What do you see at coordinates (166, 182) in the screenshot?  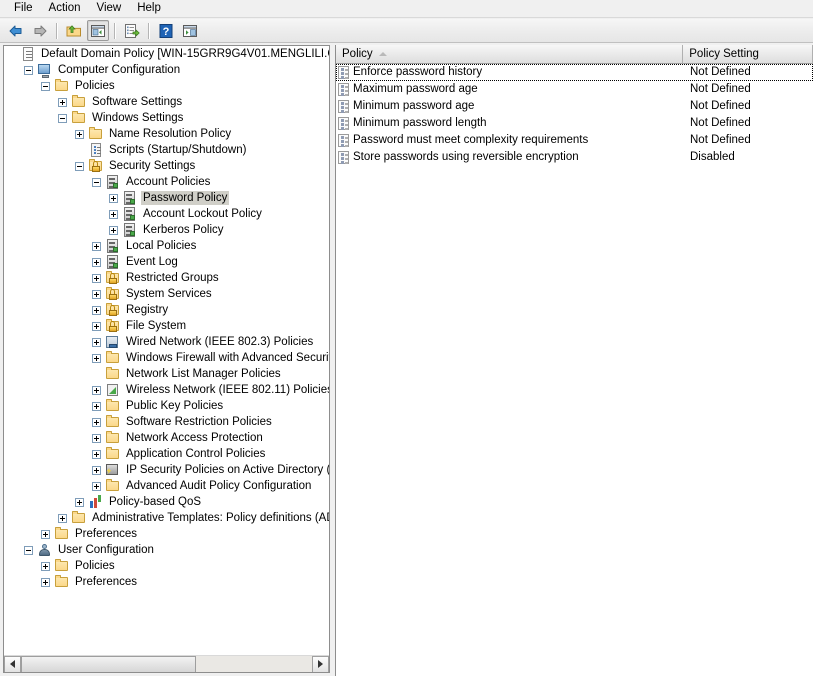 I see `tree-node: Account Policies` at bounding box center [166, 182].